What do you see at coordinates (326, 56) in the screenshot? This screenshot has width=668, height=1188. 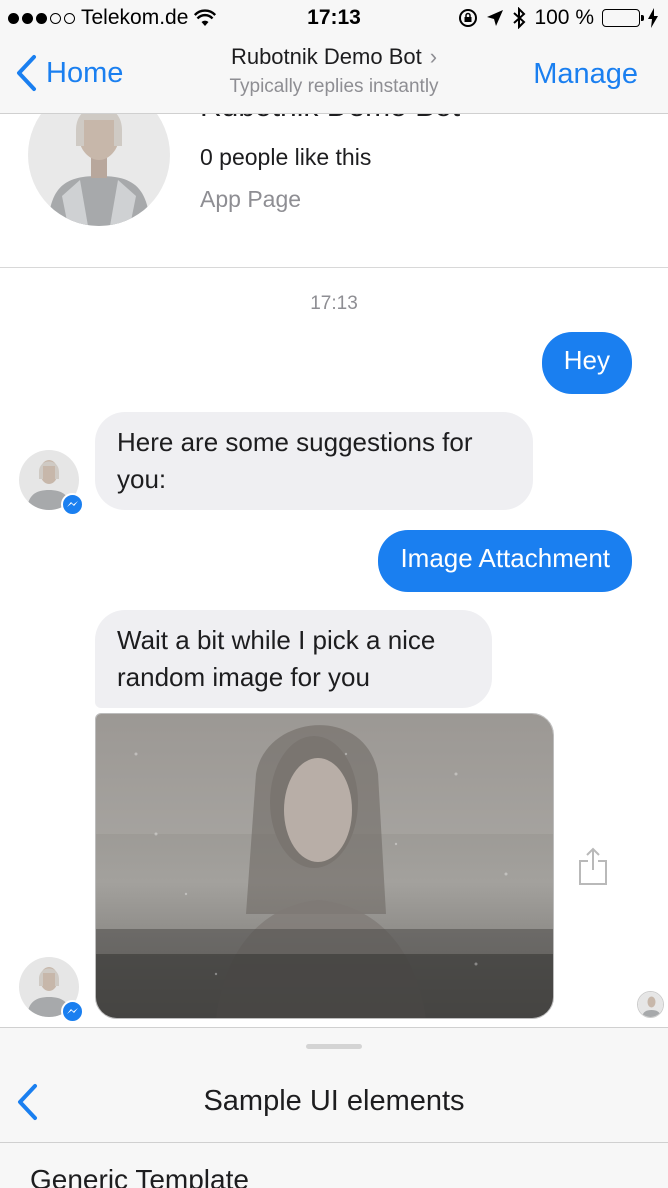 I see `conversation-title: Rubotnik Demo Bot` at bounding box center [326, 56].